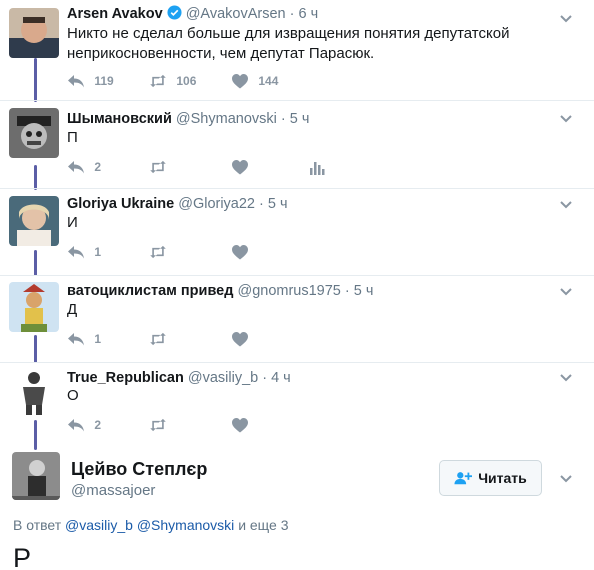  I want to click on analytics-button, so click(317, 166).